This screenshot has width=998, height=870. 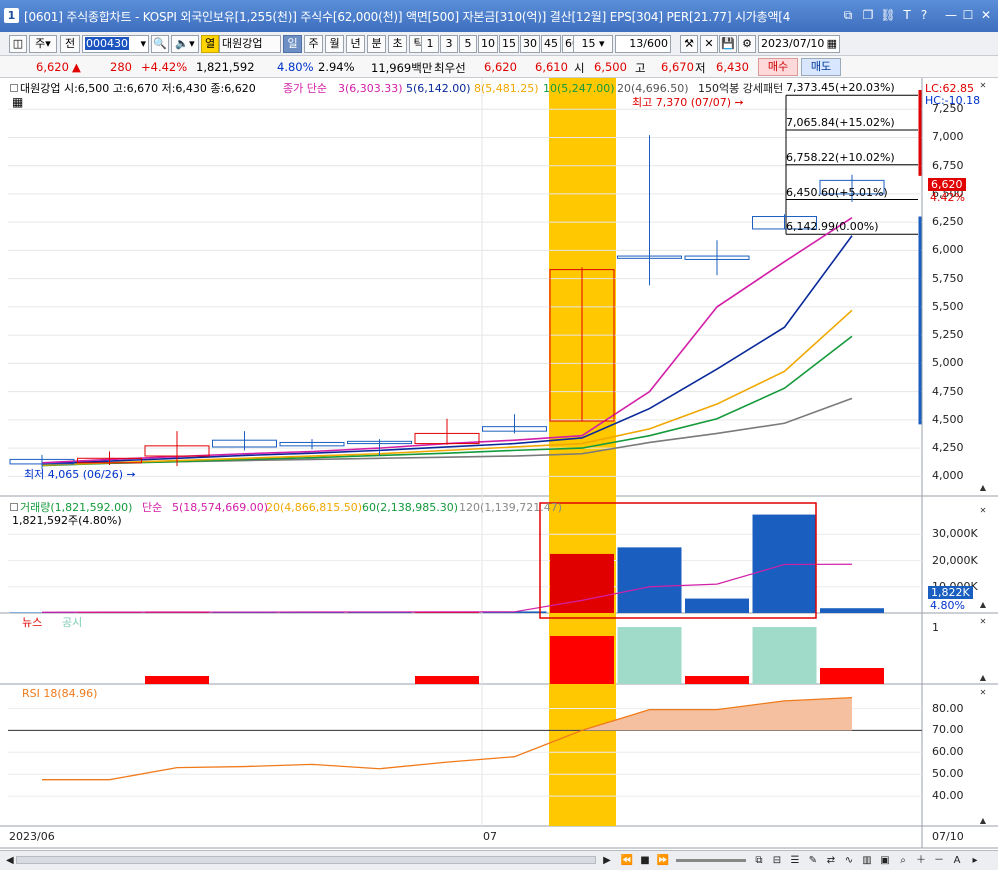 What do you see at coordinates (955, 560) in the screenshot?
I see `volume-y-tick: 20,000K` at bounding box center [955, 560].